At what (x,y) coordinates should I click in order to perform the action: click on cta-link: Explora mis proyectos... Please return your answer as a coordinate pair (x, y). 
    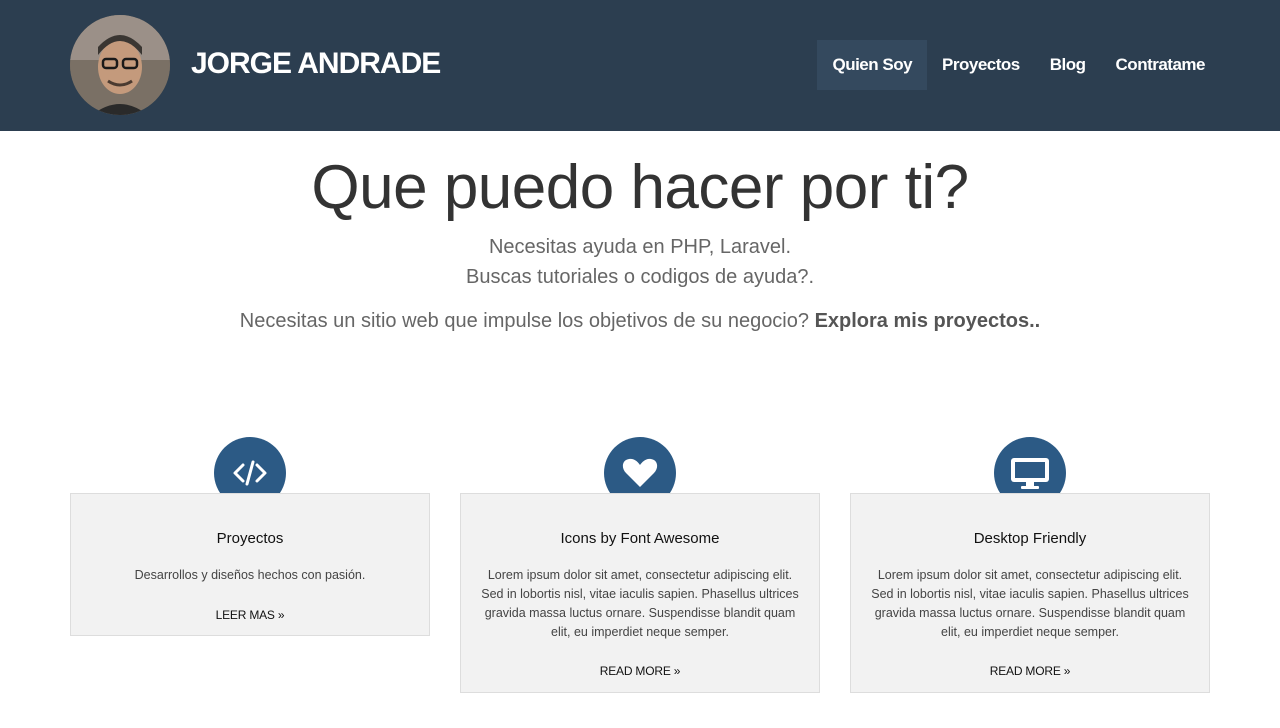
    Looking at the image, I should click on (928, 321).